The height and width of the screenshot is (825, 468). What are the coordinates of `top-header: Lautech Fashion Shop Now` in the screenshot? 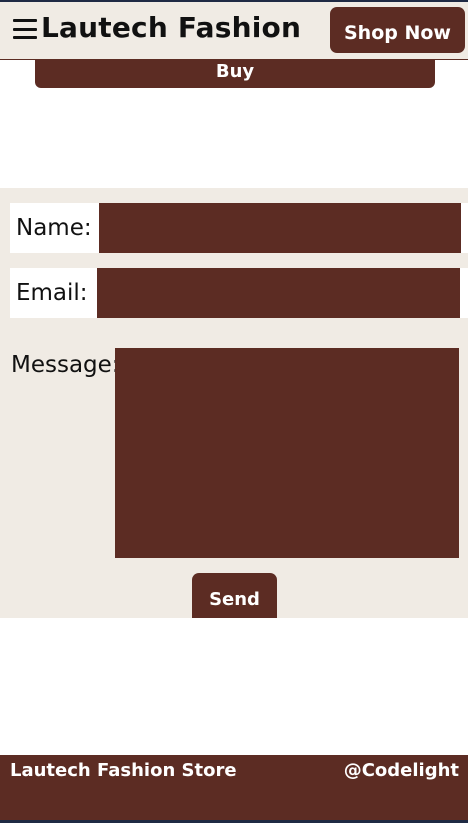 It's located at (234, 30).